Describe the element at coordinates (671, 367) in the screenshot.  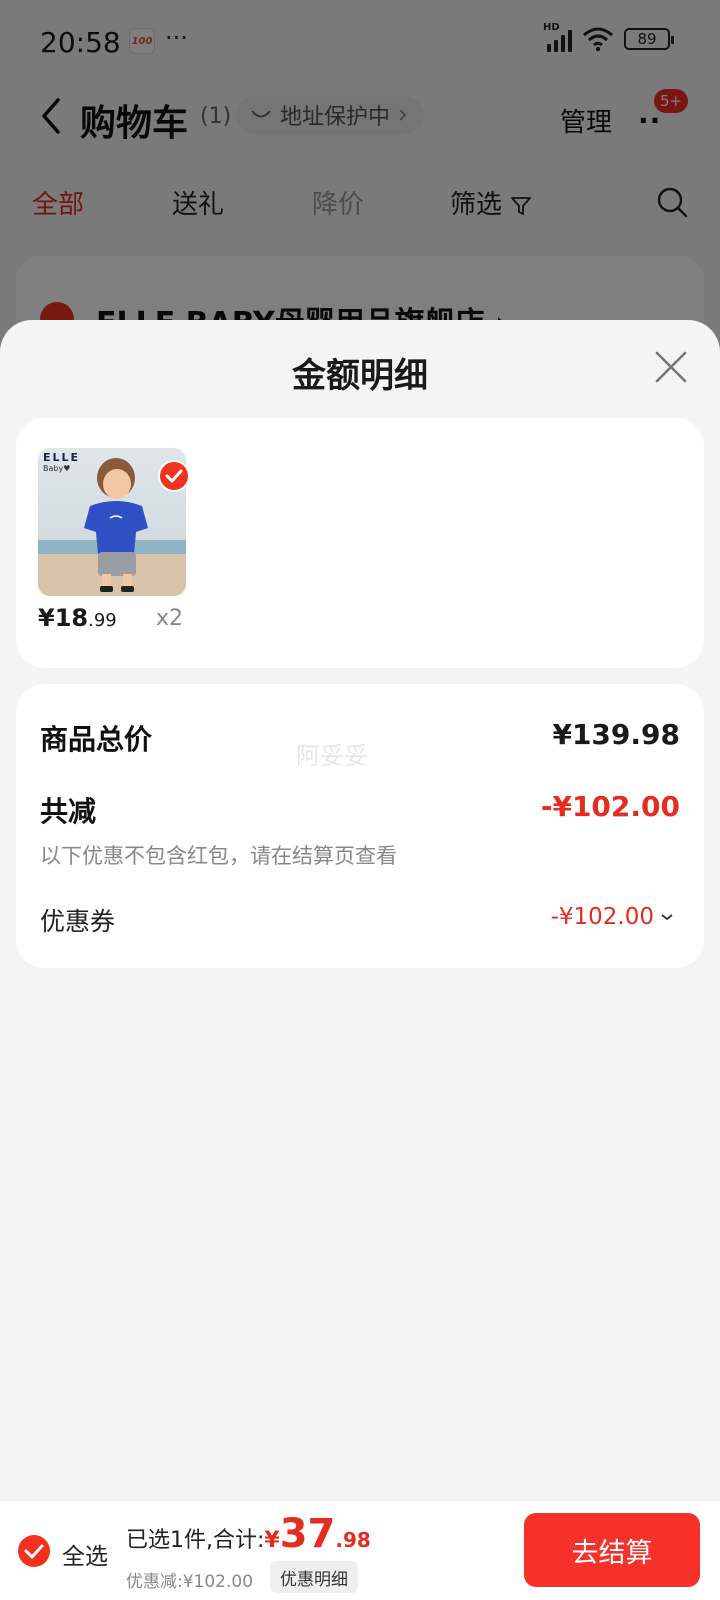
I see `close-icon` at that location.